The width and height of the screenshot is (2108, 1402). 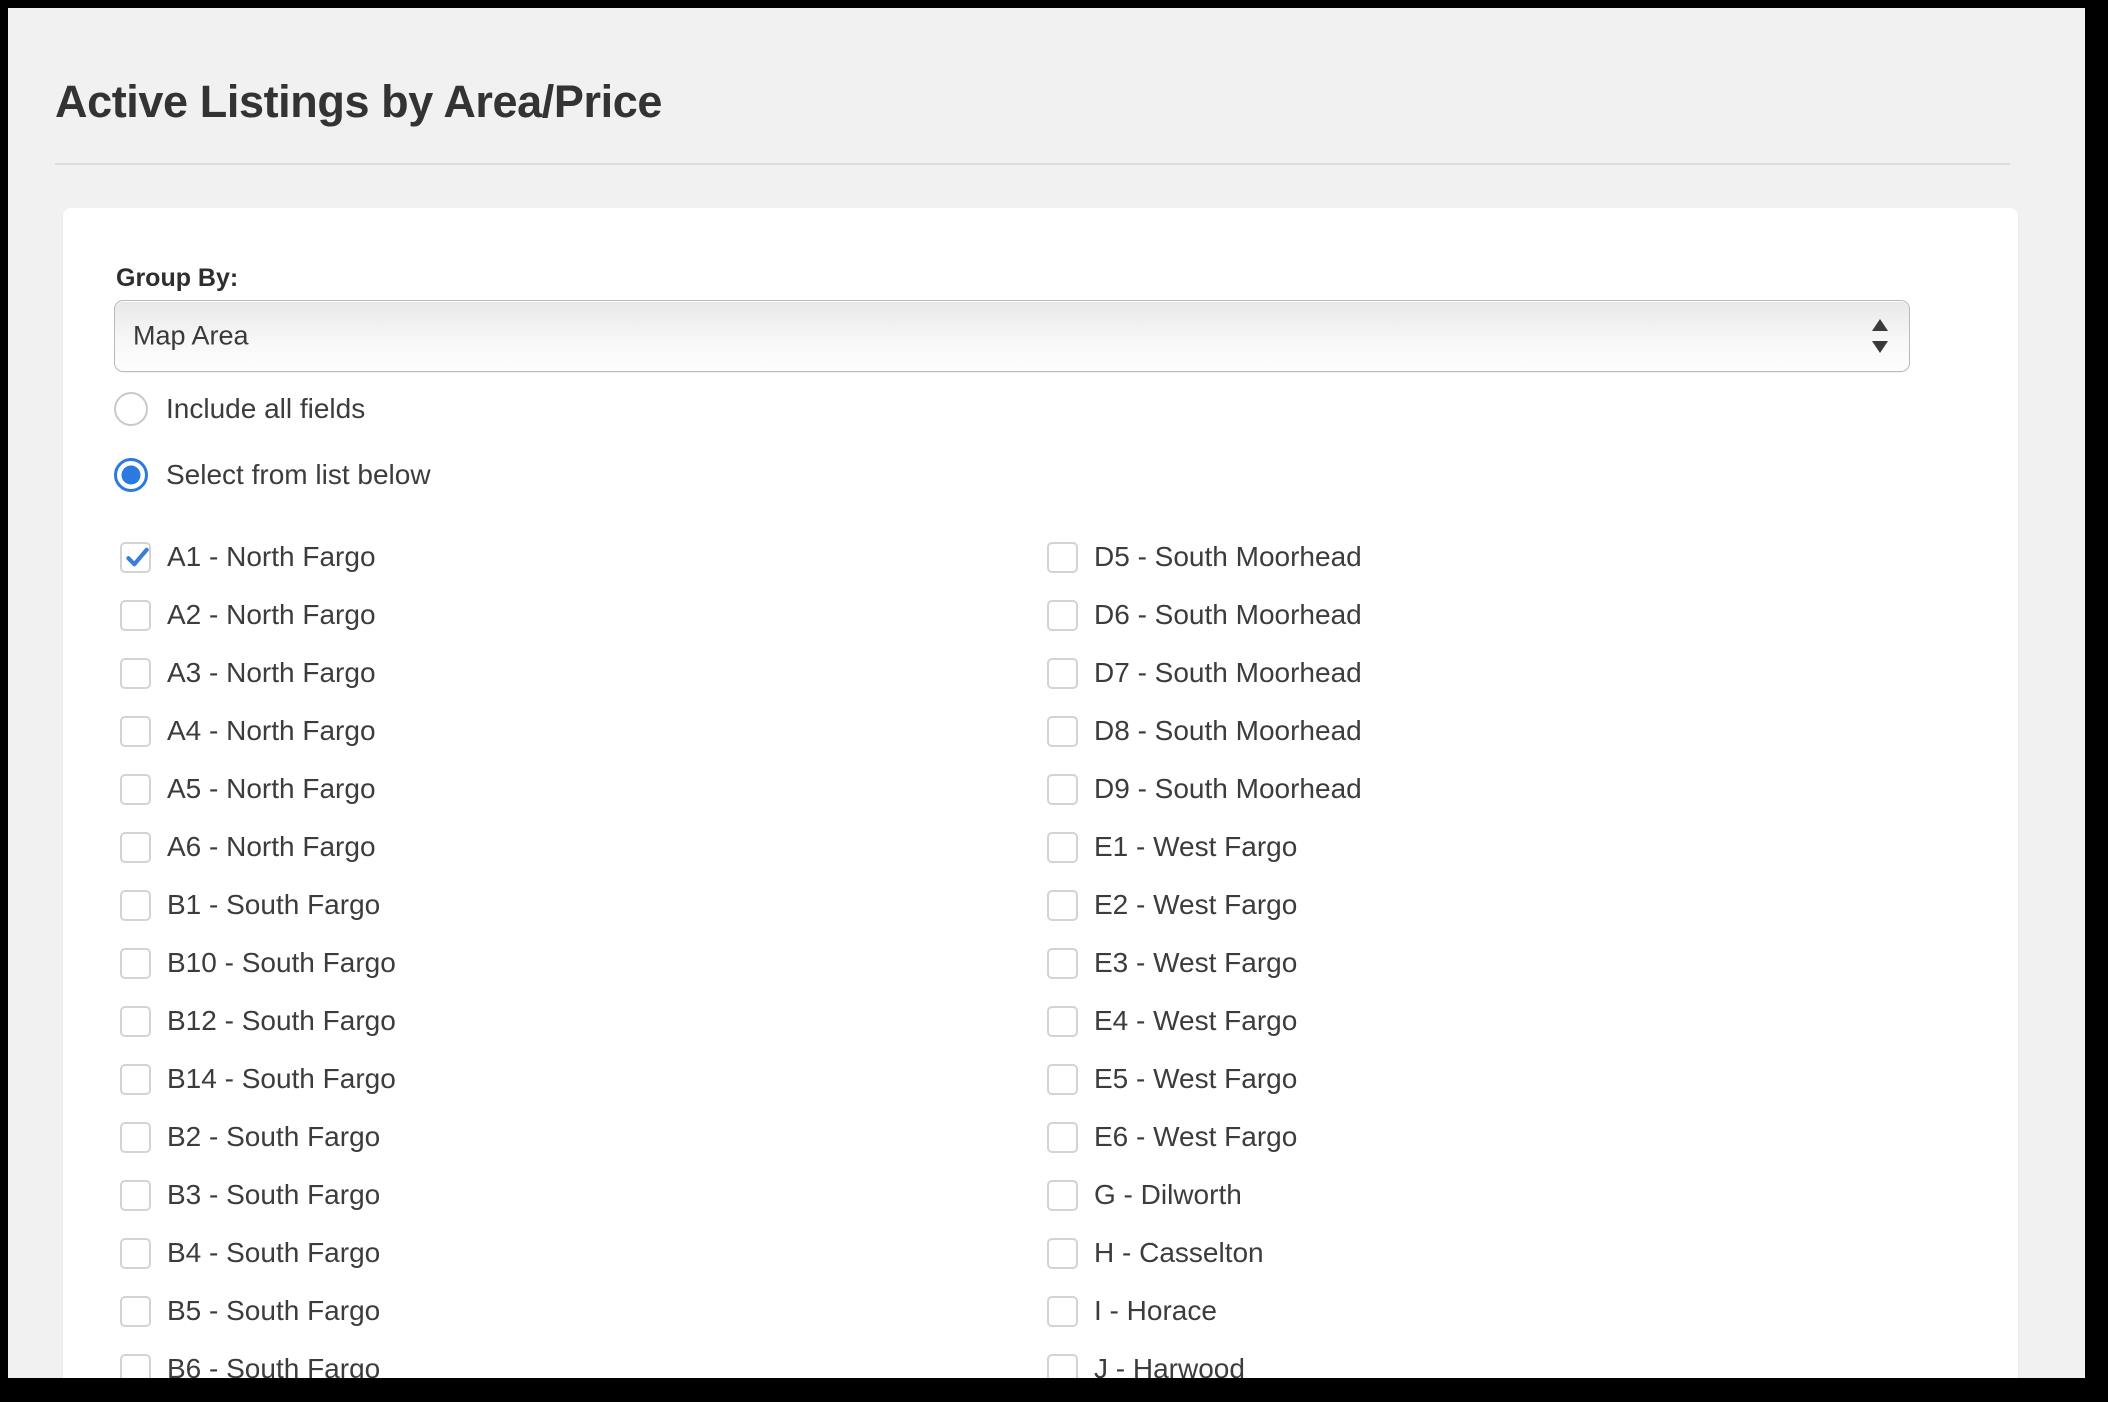 What do you see at coordinates (1228, 672) in the screenshot?
I see `area-checkbox-label: D7 - South Moorhead` at bounding box center [1228, 672].